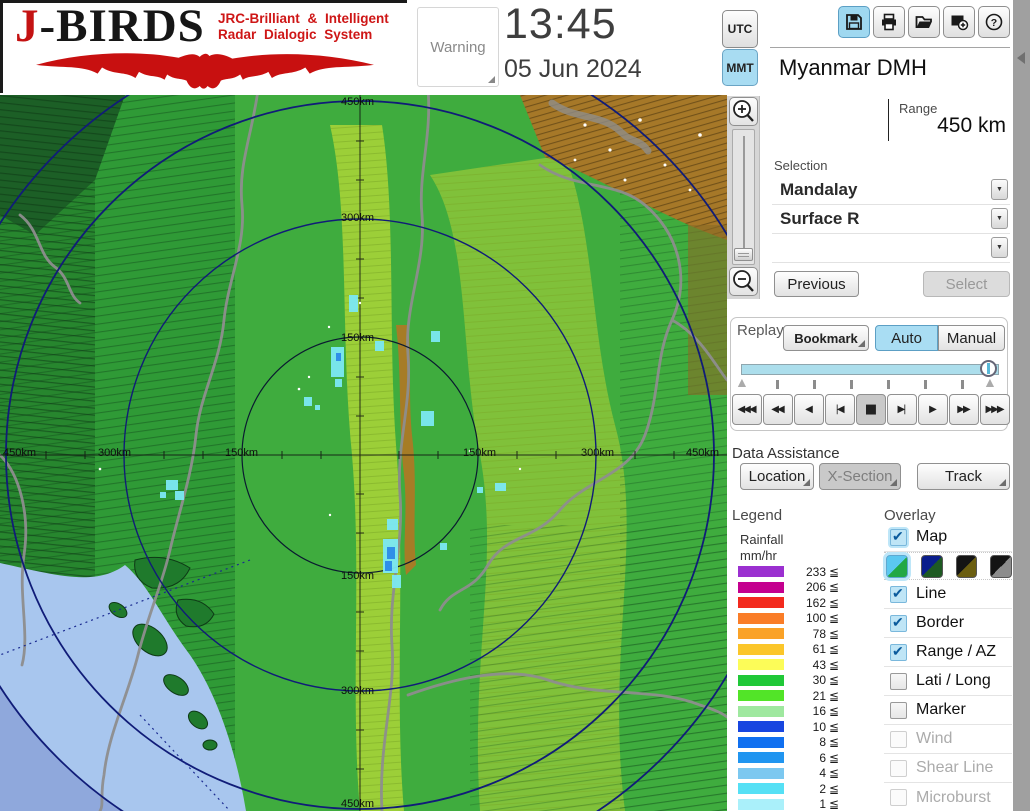 The height and width of the screenshot is (811, 1030). What do you see at coordinates (990, 382) in the screenshot?
I see `slider-end-marker: ▲` at bounding box center [990, 382].